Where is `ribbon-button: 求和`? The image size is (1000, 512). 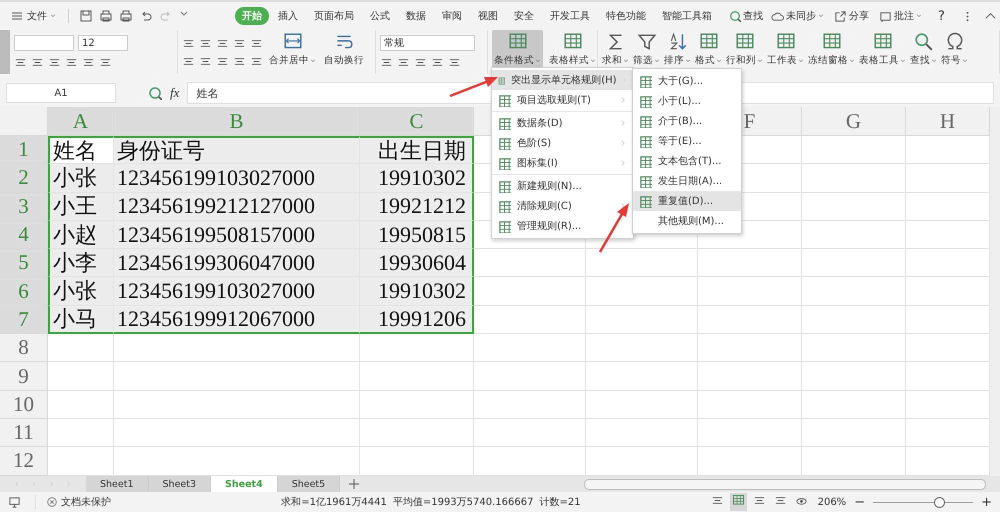 ribbon-button: 求和 is located at coordinates (615, 49).